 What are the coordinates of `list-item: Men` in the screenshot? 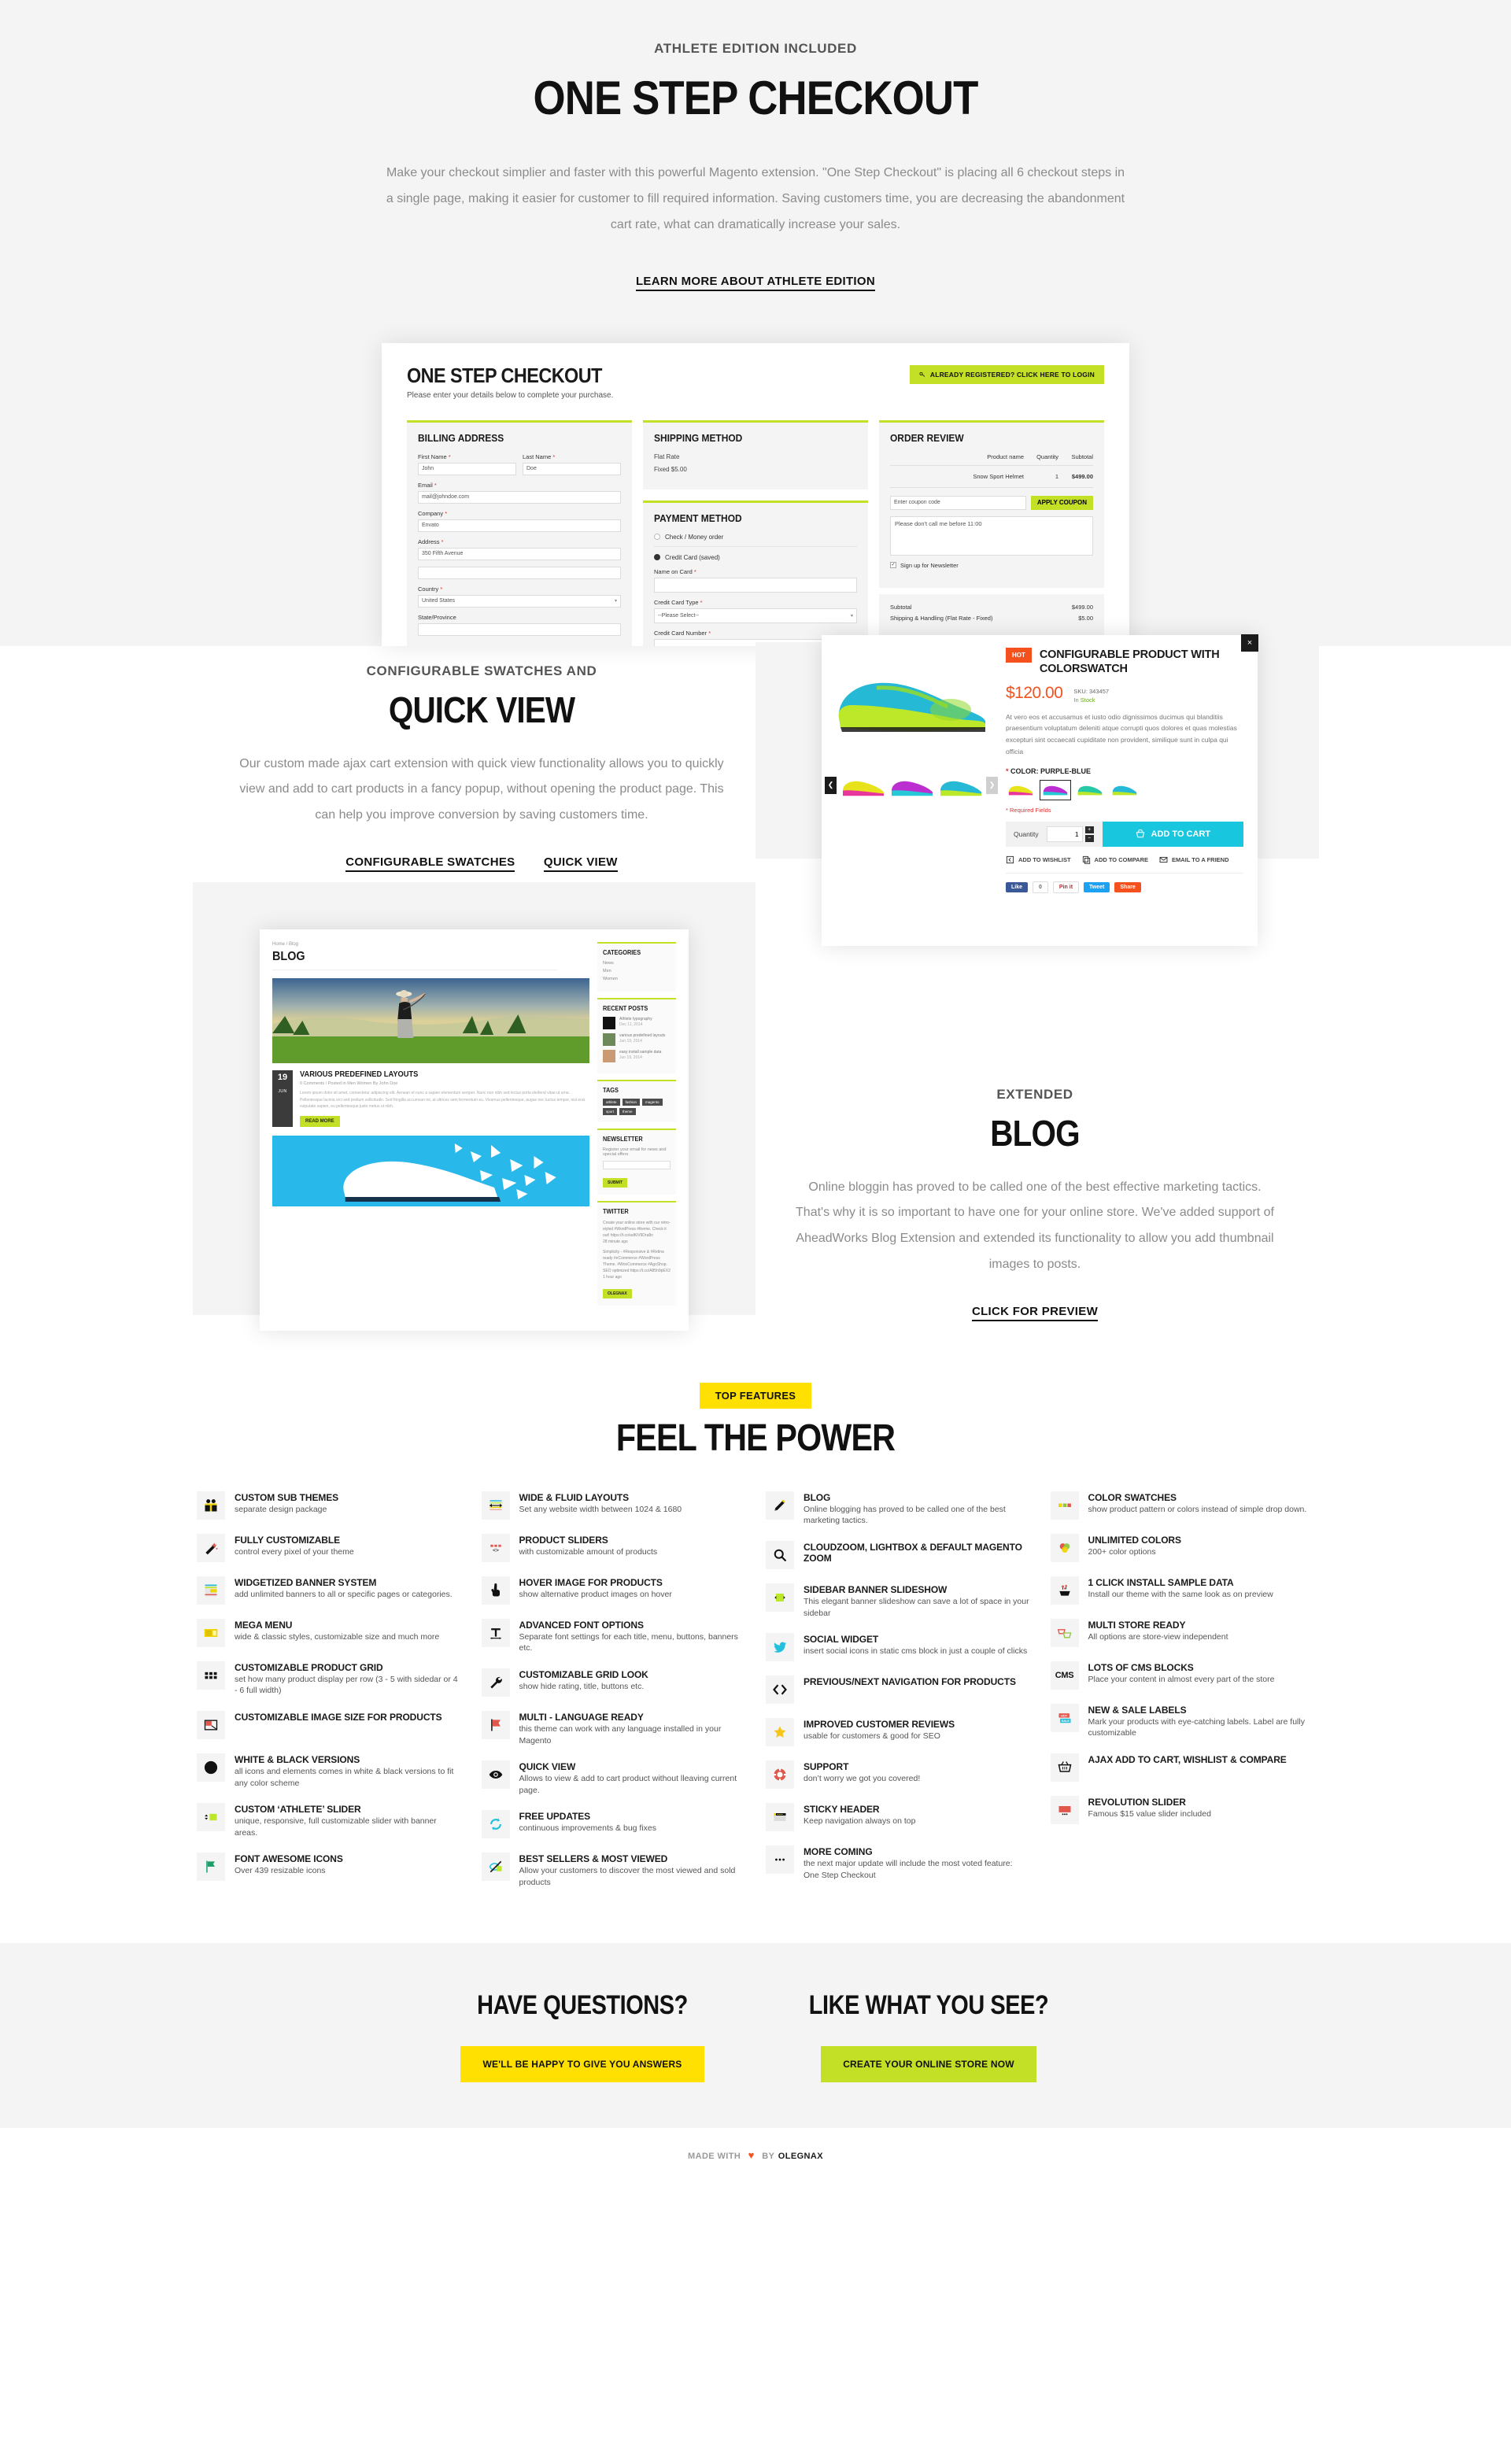 It's located at (637, 971).